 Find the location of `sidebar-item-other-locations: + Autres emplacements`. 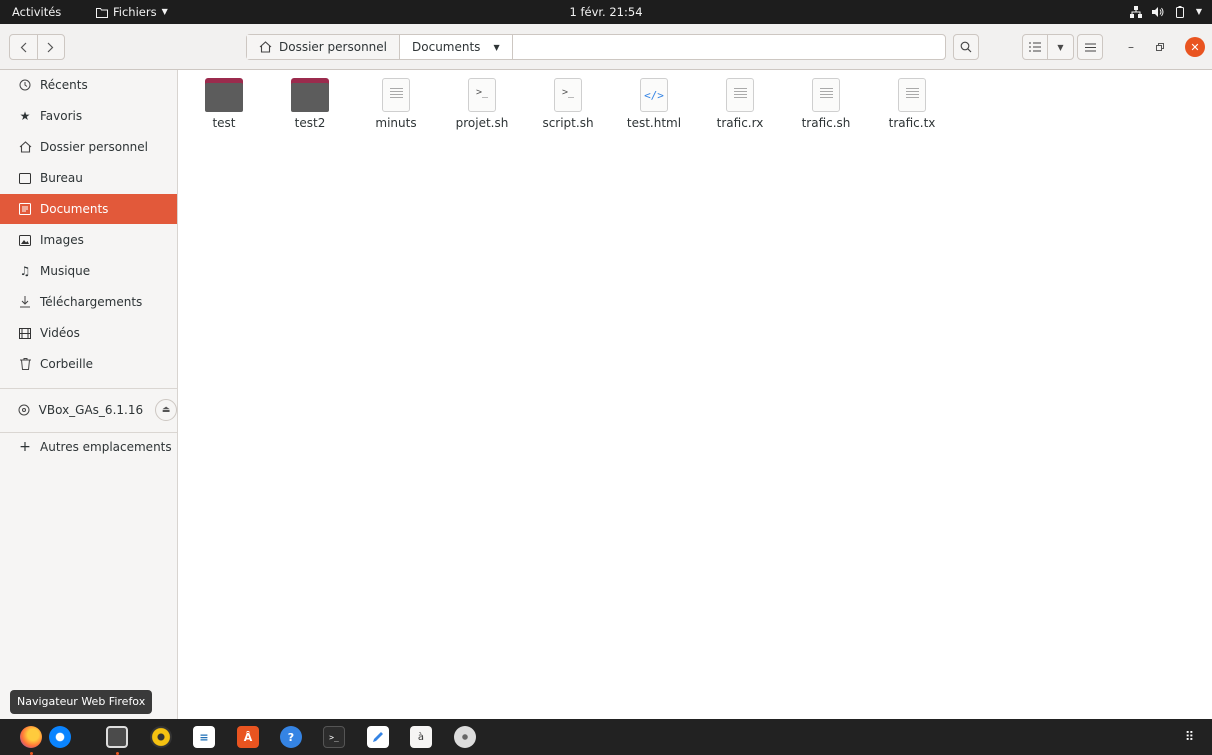

sidebar-item-other-locations: + Autres emplacements is located at coordinates (88, 447).